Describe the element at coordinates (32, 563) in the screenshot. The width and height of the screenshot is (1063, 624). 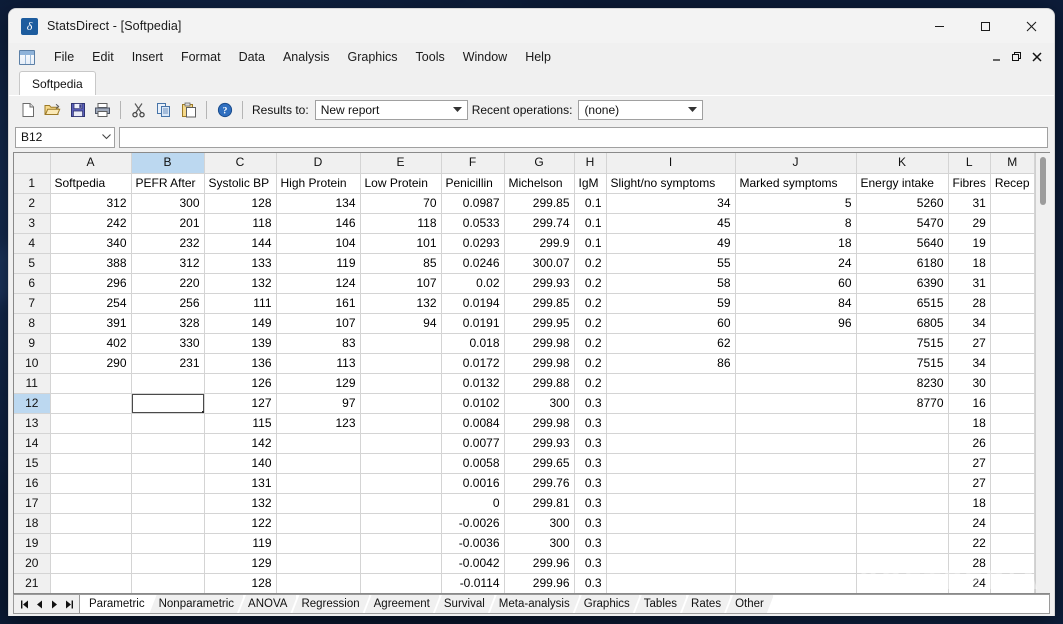
I see `row-header-20: 20` at that location.